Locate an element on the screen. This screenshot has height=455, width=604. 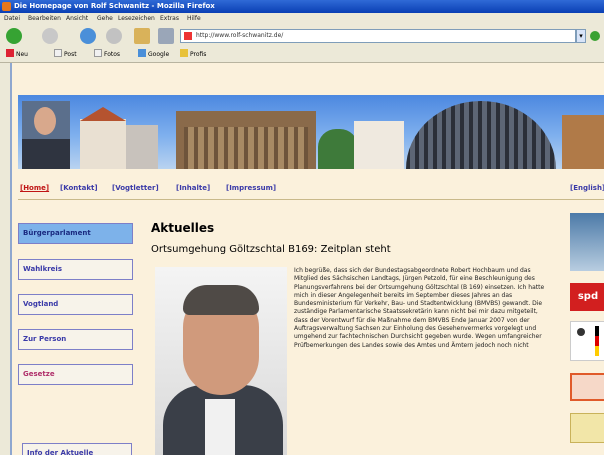
info-button: Info der Aktuelle is located at coordinates (77, 449).